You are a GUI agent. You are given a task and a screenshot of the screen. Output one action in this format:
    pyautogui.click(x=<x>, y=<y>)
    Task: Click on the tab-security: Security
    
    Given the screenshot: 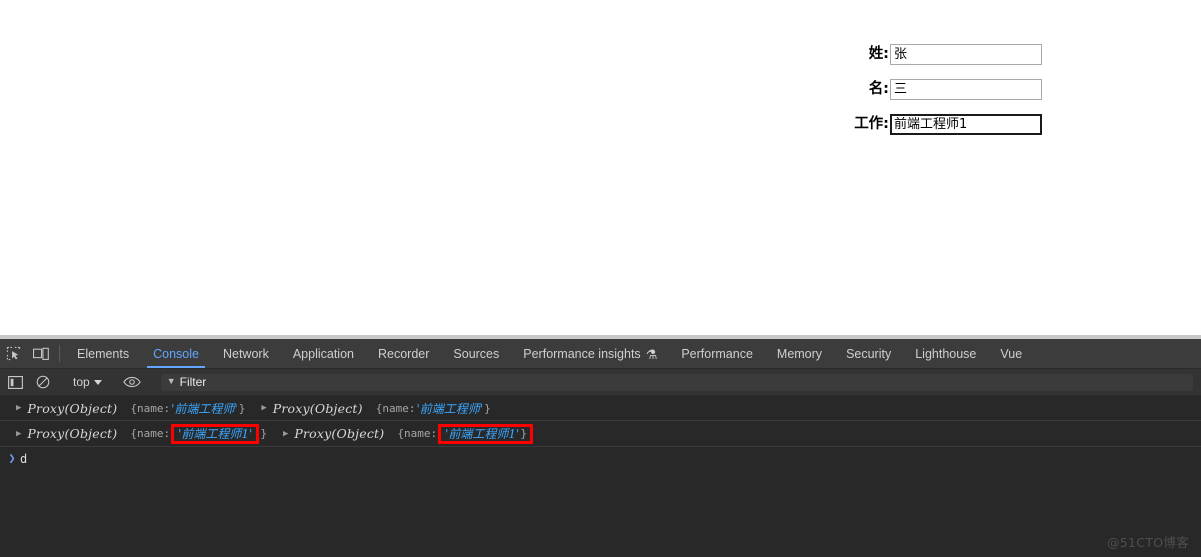 What is the action you would take?
    pyautogui.click(x=868, y=353)
    